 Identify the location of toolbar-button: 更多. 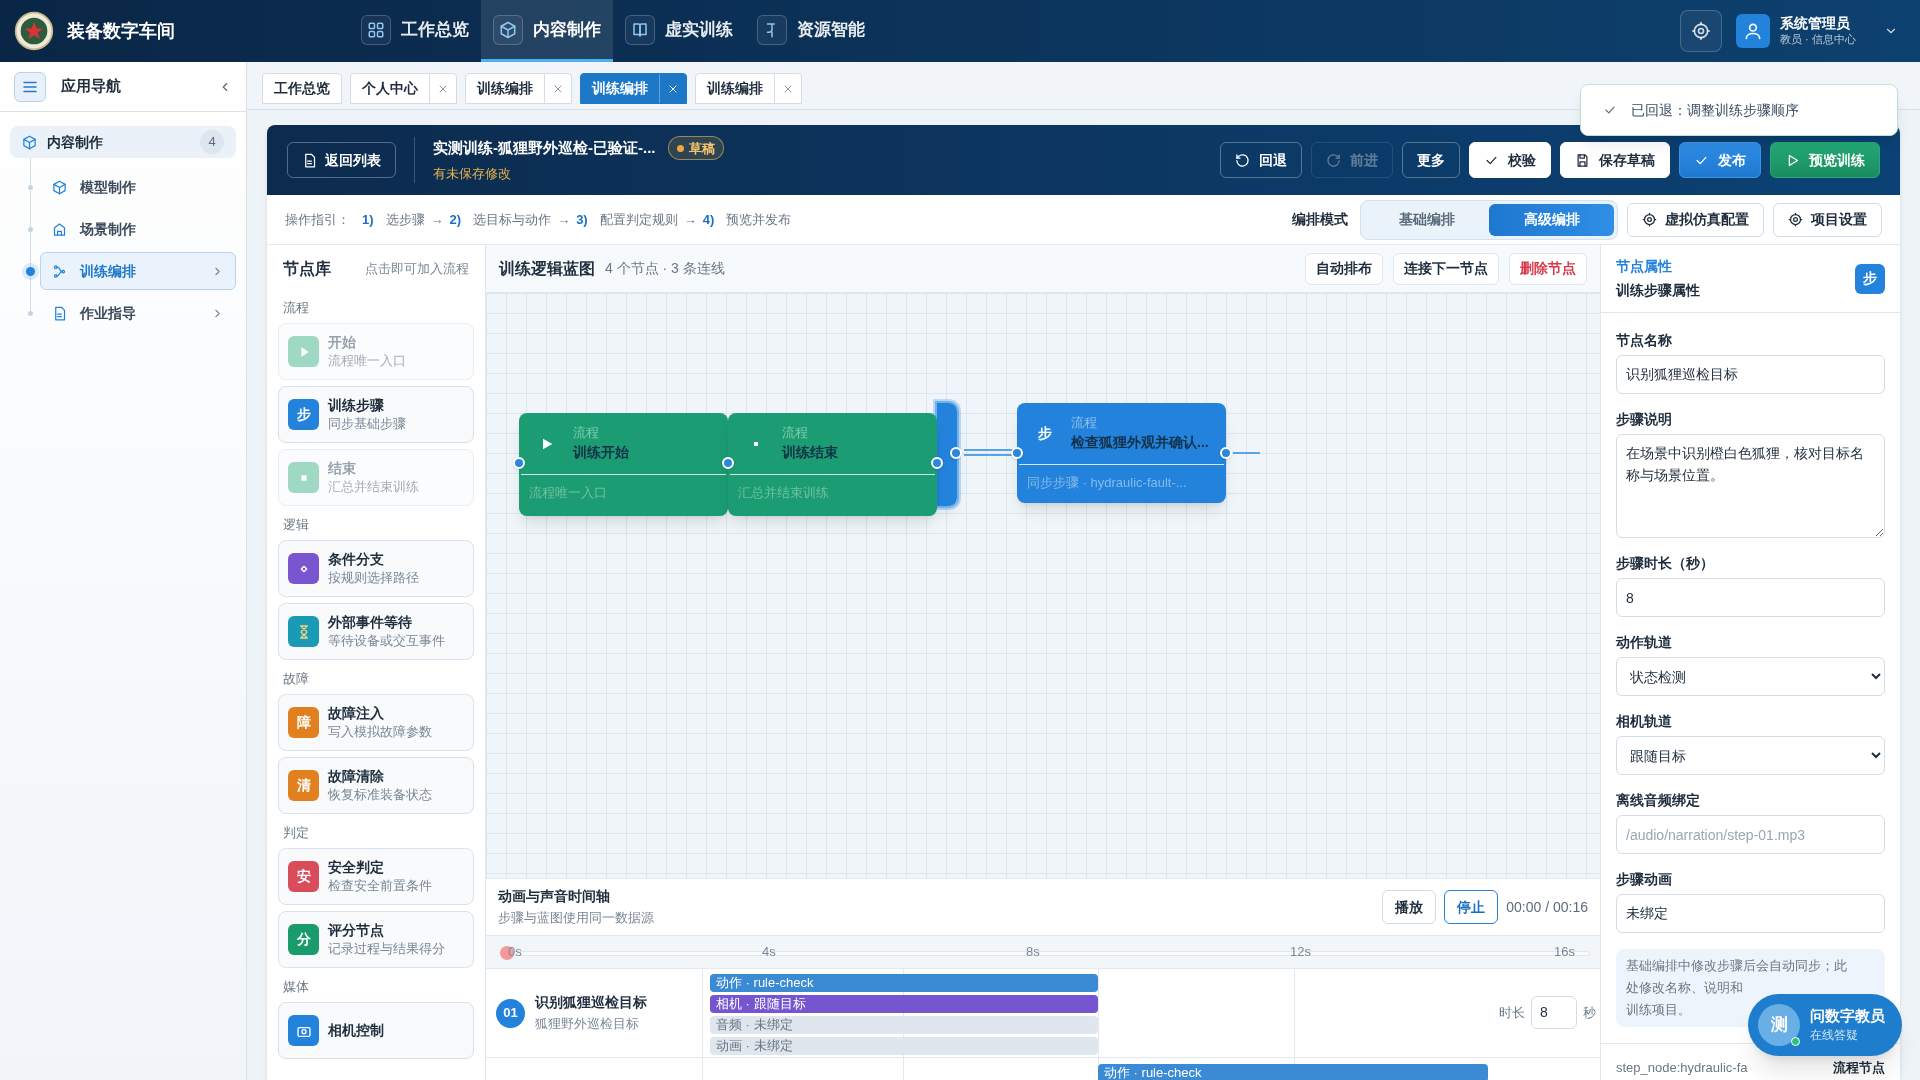
(1431, 160).